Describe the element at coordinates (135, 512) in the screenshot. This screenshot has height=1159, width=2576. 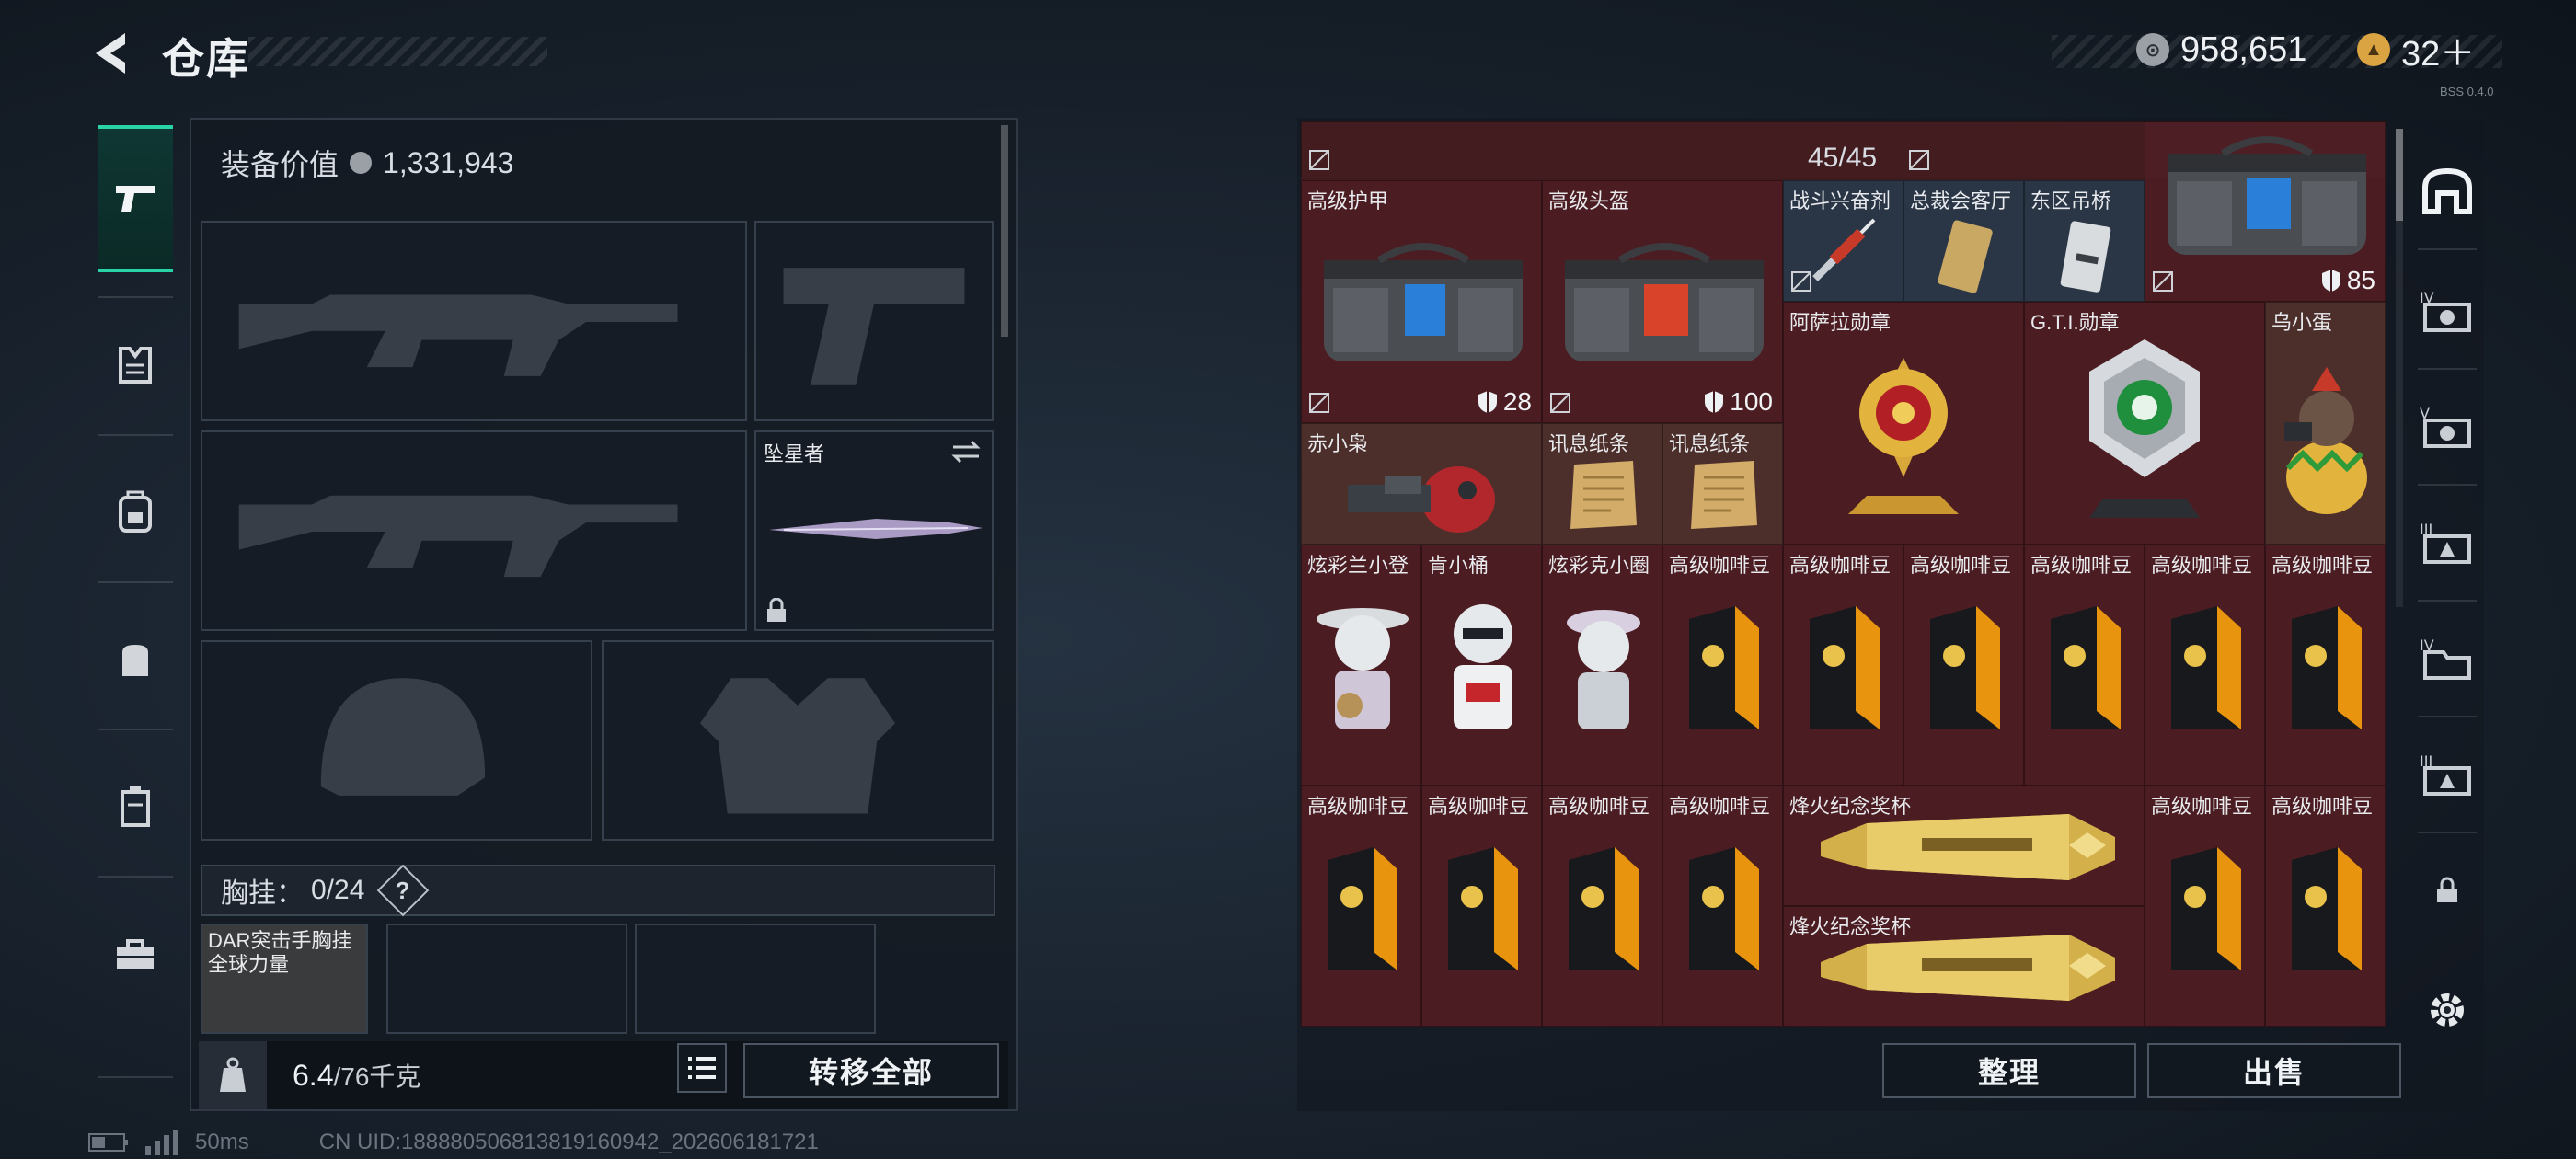
I see `nav-backpack` at that location.